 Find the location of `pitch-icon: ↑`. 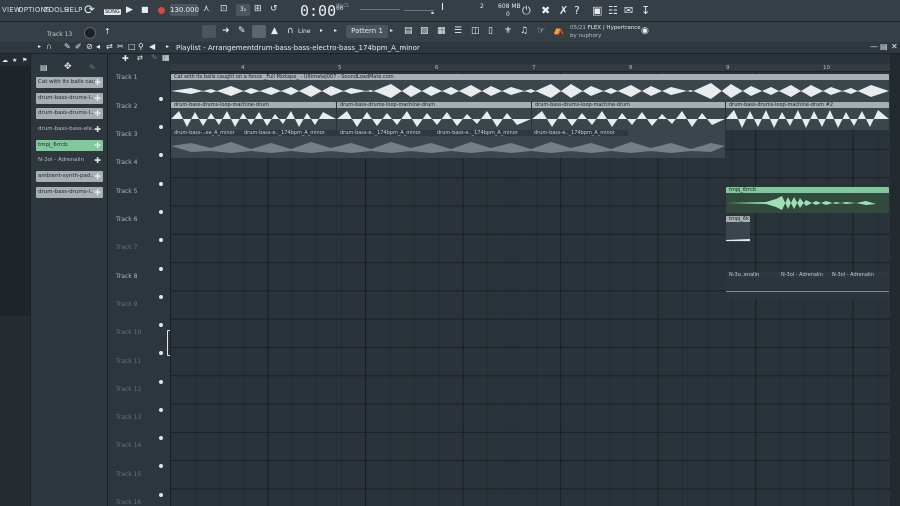

pitch-icon: ↑ is located at coordinates (107, 32).